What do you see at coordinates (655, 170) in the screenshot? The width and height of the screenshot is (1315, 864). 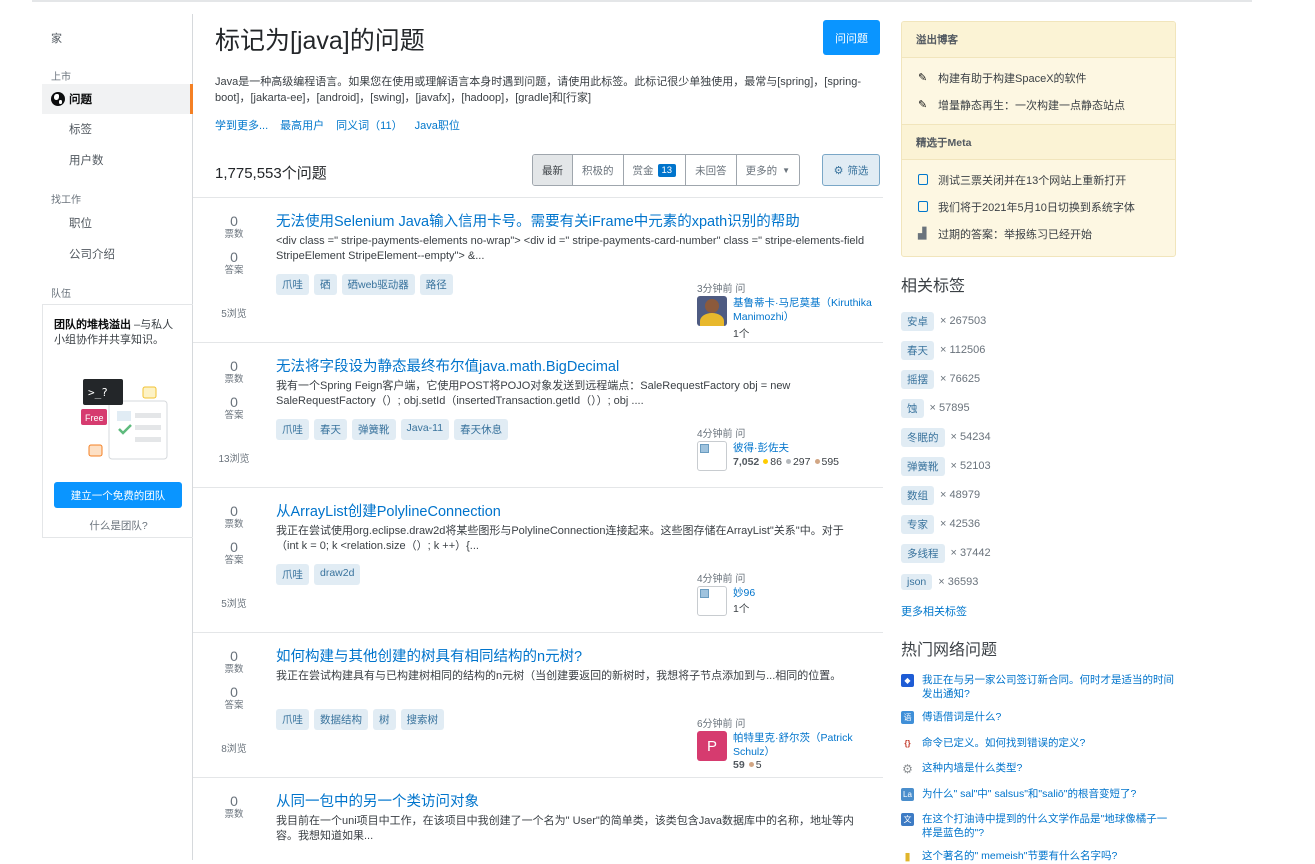 I see `tab-bounty: 赏金 13` at bounding box center [655, 170].